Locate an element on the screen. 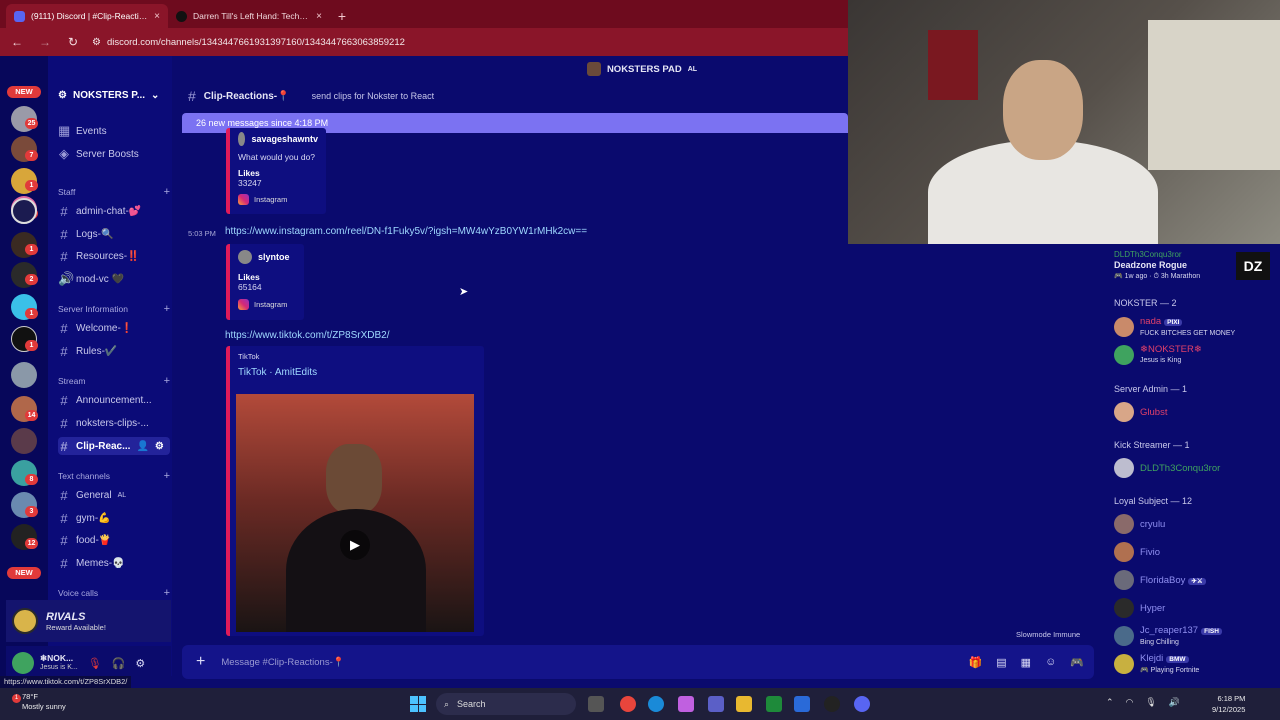 This screenshot has height=720, width=1280. sticker-icon: ▦ is located at coordinates (1026, 662).